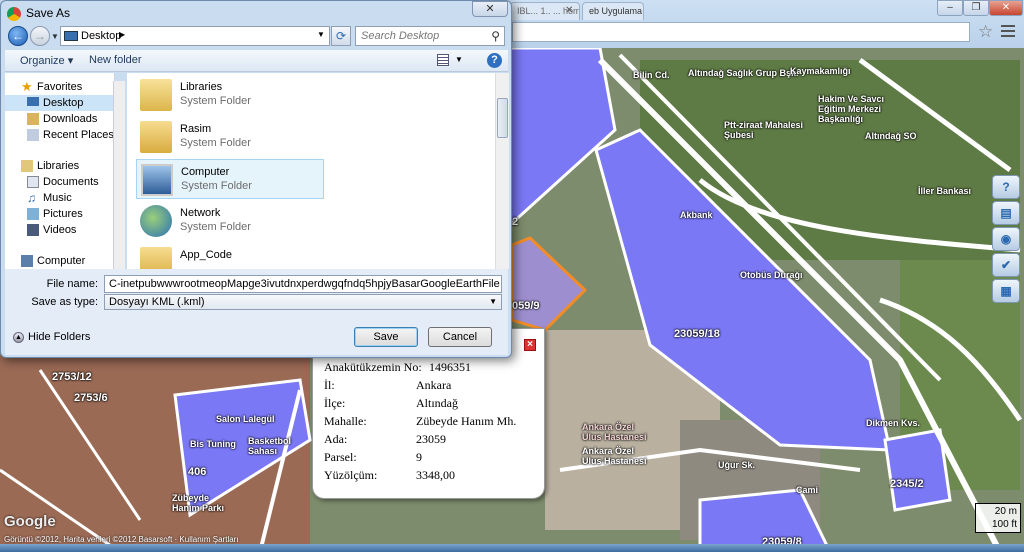 Image resolution: width=1024 pixels, height=552 pixels. What do you see at coordinates (230, 179) in the screenshot?
I see `file-item-computer: Computer System Folder` at bounding box center [230, 179].